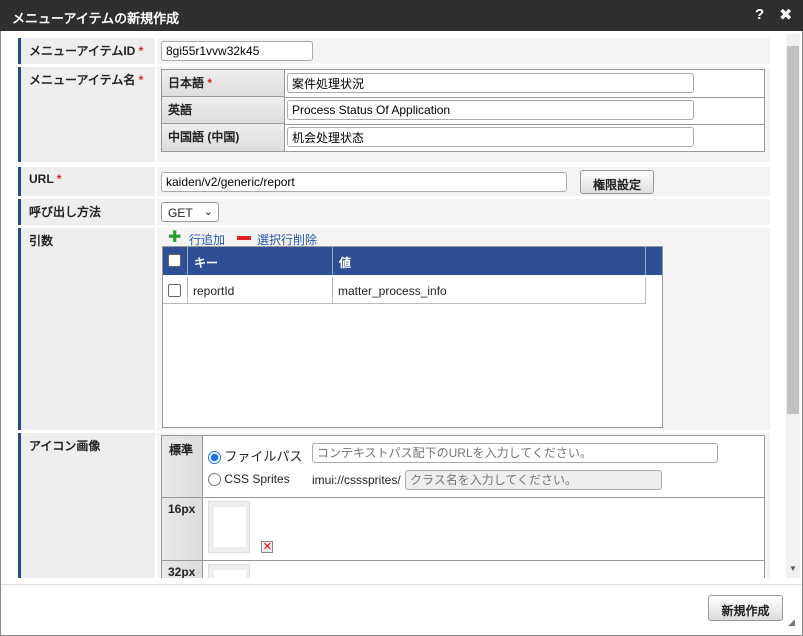 This screenshot has height=636, width=803. Describe the element at coordinates (654, 261) in the screenshot. I see `header-filler` at that location.